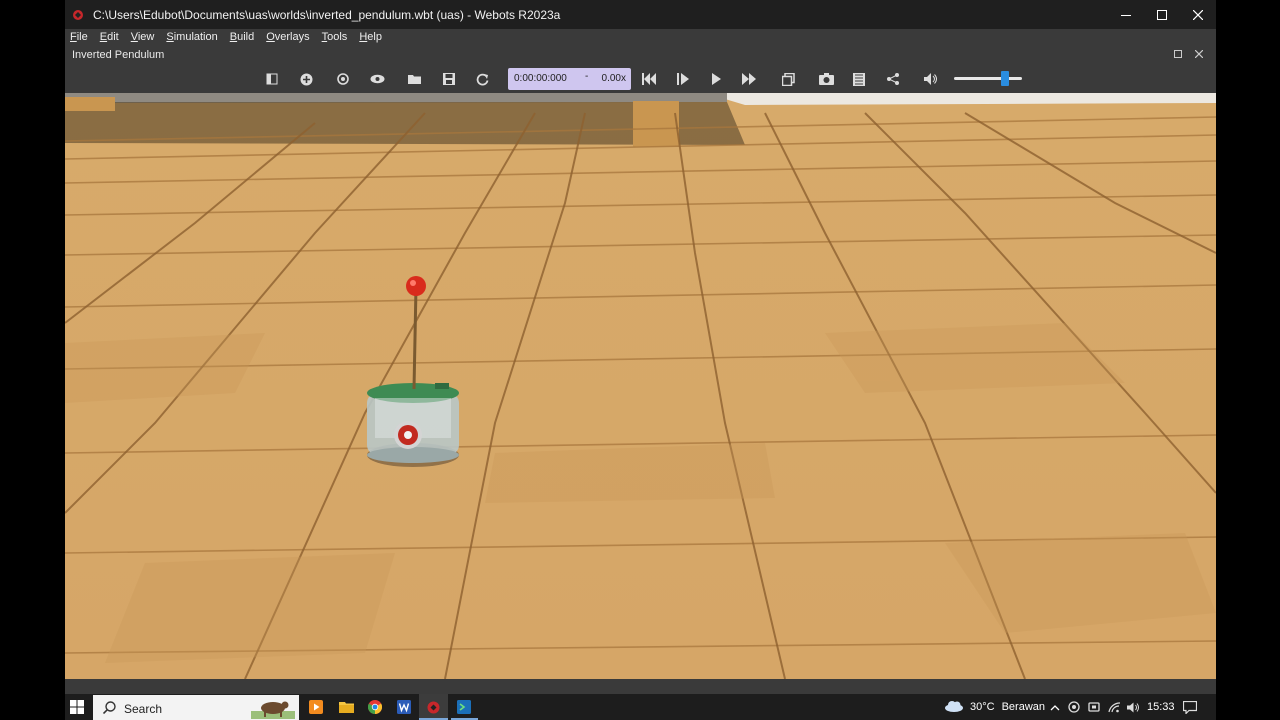 The width and height of the screenshot is (1280, 720). Describe the element at coordinates (640, 54) in the screenshot. I see `view-panel-header: Inverted Pendulum` at that location.